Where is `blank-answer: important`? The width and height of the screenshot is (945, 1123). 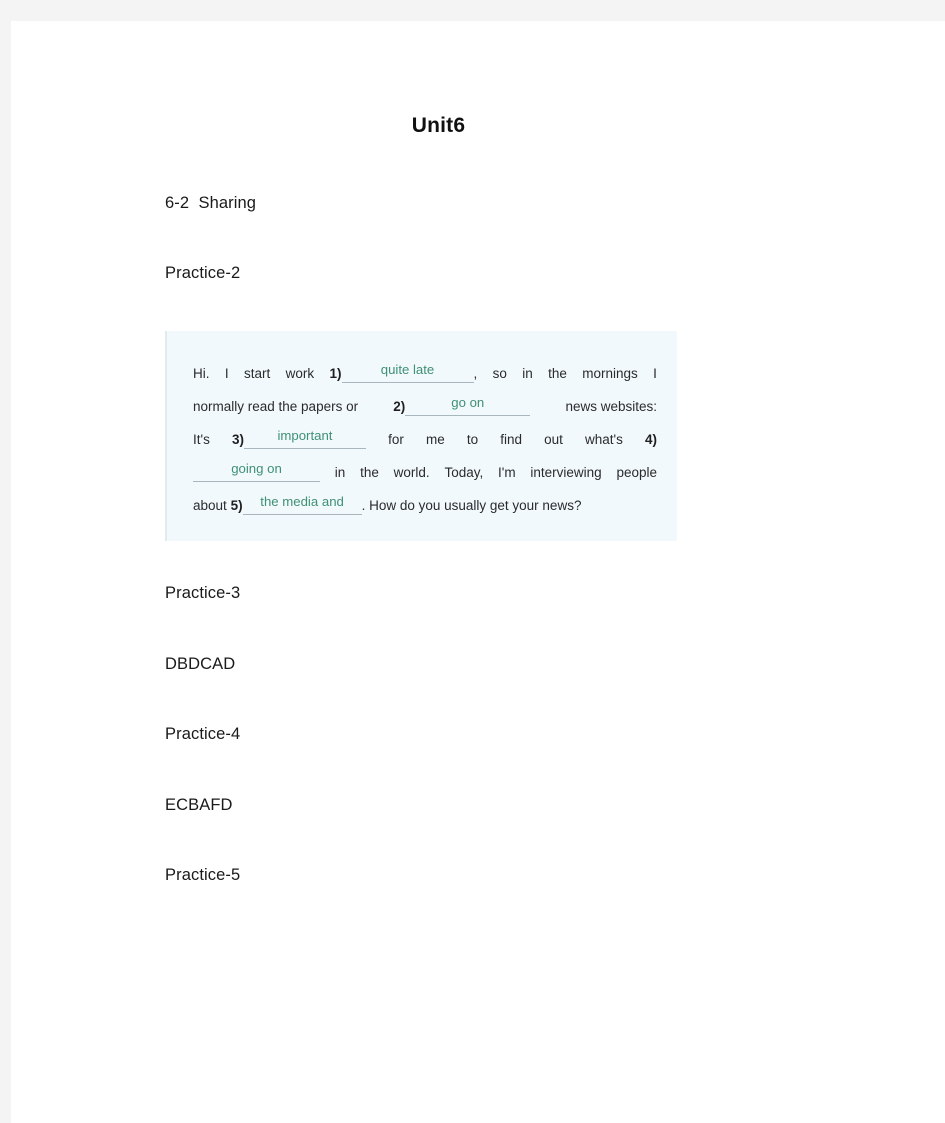 blank-answer: important is located at coordinates (305, 435).